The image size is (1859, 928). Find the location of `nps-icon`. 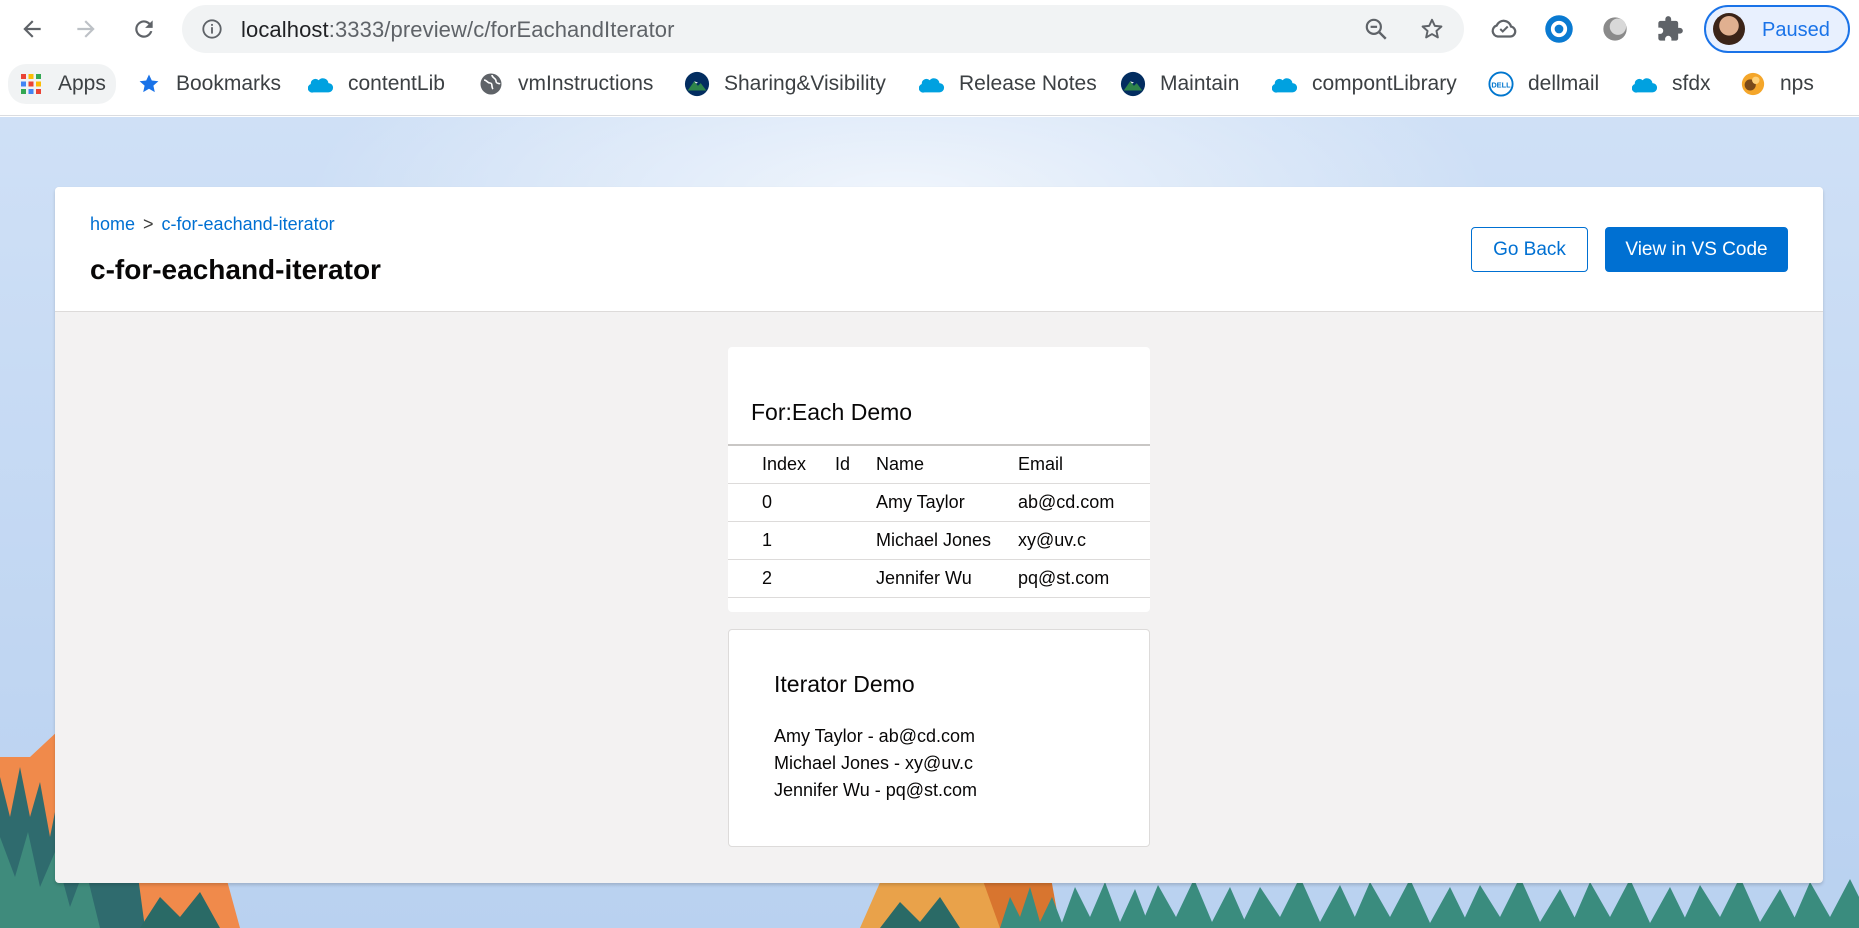

nps-icon is located at coordinates (1753, 84).